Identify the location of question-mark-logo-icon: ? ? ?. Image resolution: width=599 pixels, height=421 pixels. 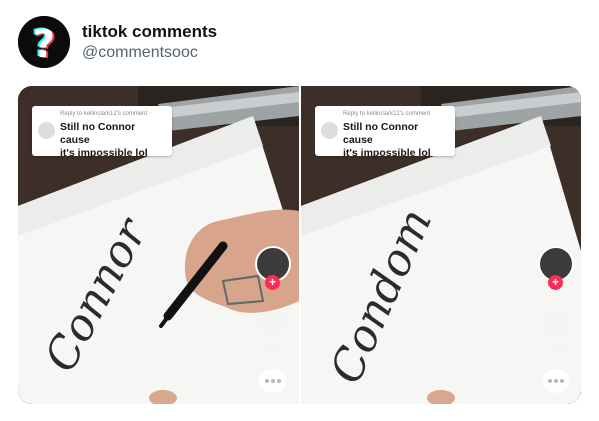
(44, 42).